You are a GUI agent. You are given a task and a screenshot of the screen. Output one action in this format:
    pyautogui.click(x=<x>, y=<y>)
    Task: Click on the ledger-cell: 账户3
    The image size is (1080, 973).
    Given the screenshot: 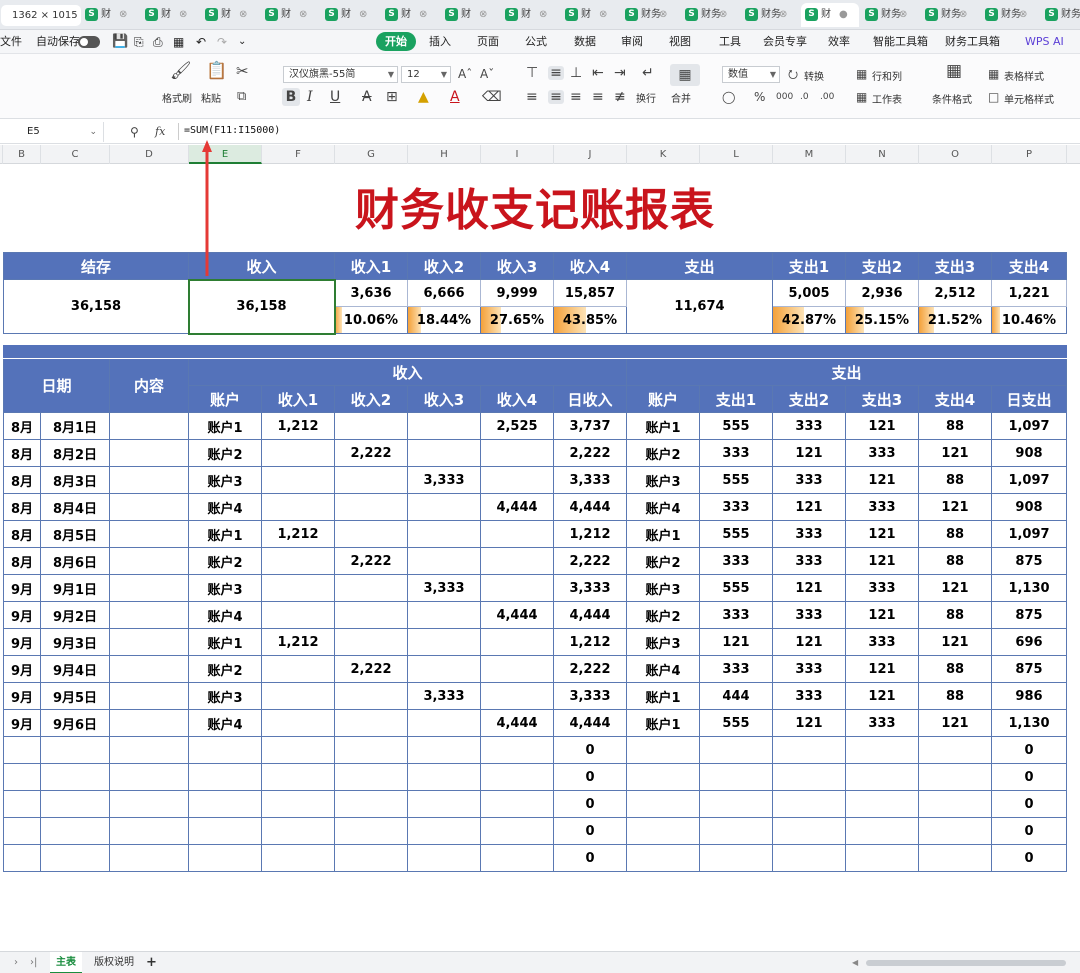 What is the action you would take?
    pyautogui.click(x=225, y=480)
    